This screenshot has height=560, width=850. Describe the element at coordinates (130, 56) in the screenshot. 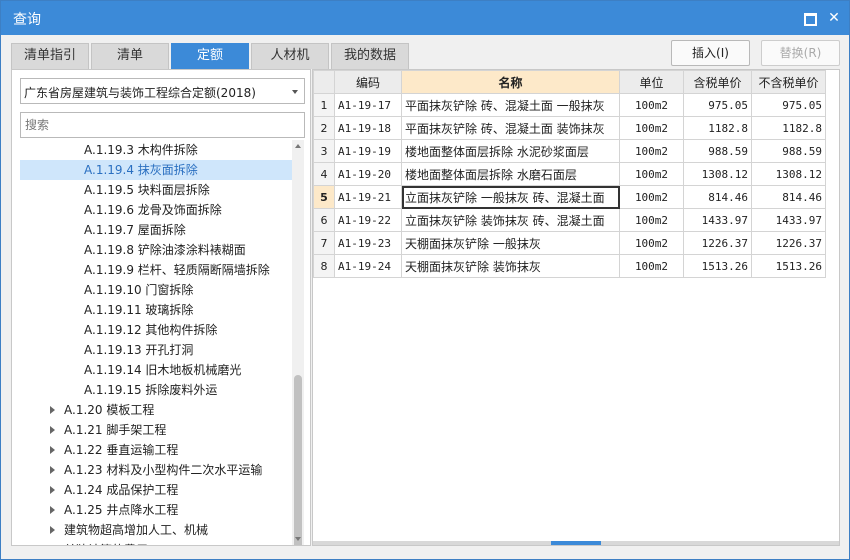

I see `tab-list: 清单` at that location.